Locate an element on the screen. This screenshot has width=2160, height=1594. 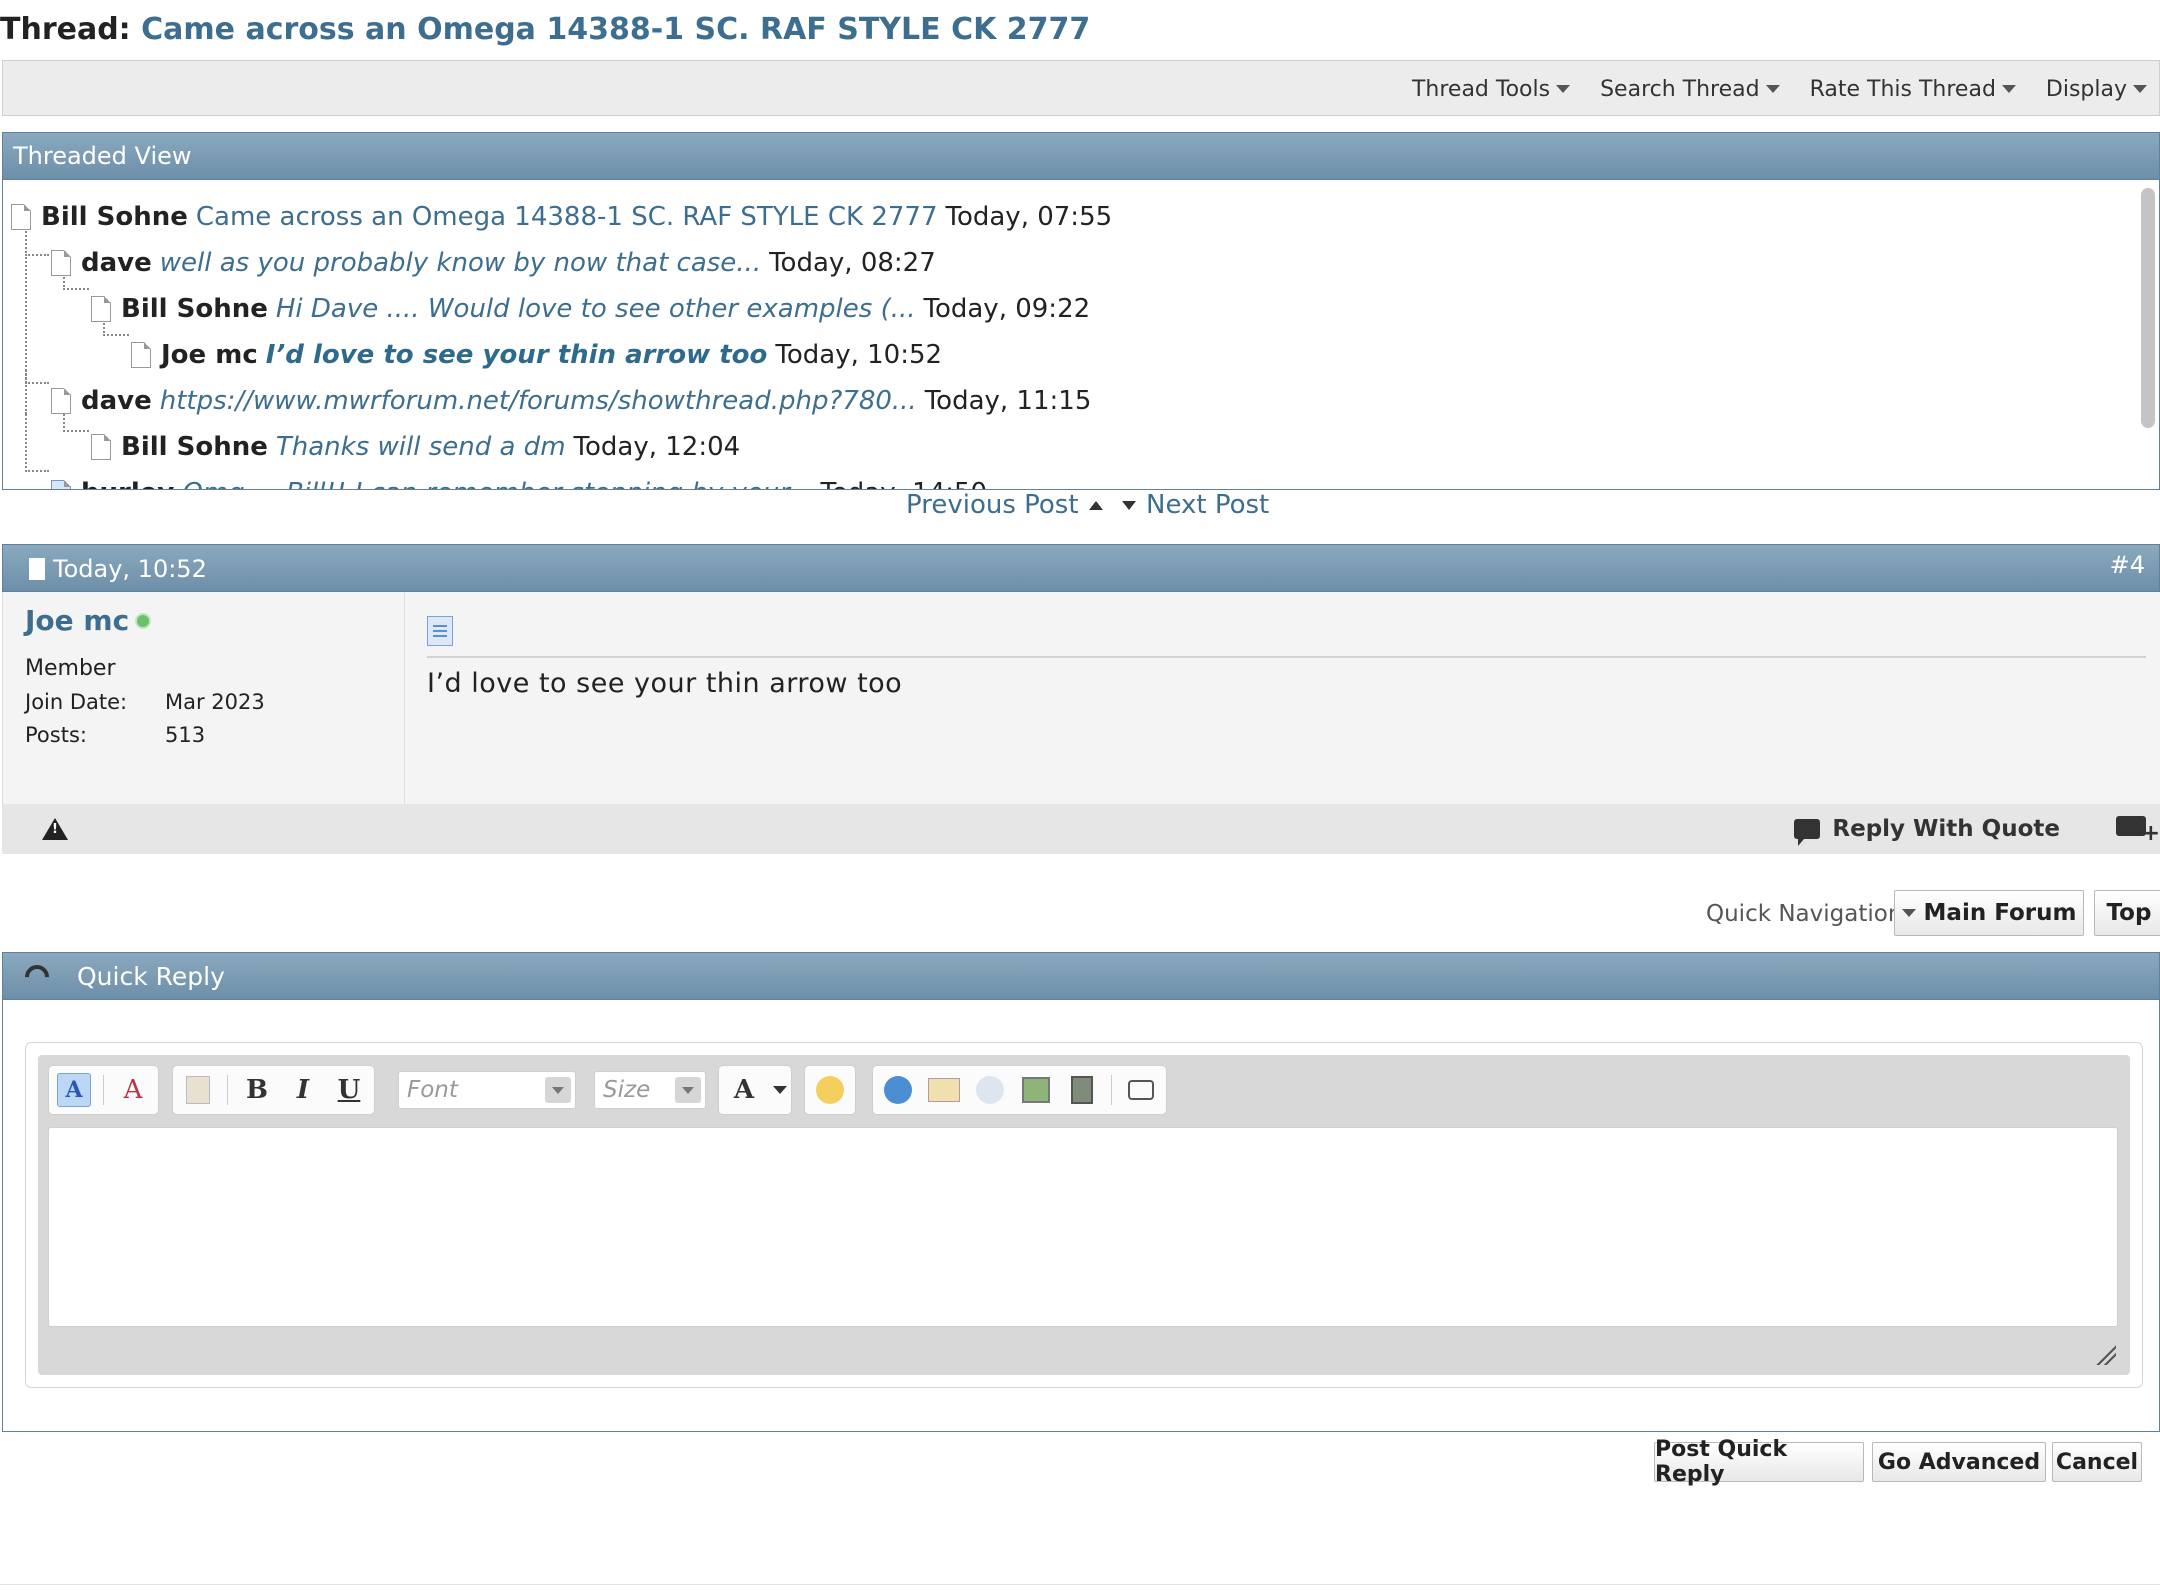
thread-prefix: Thread: is located at coordinates (65, 29).